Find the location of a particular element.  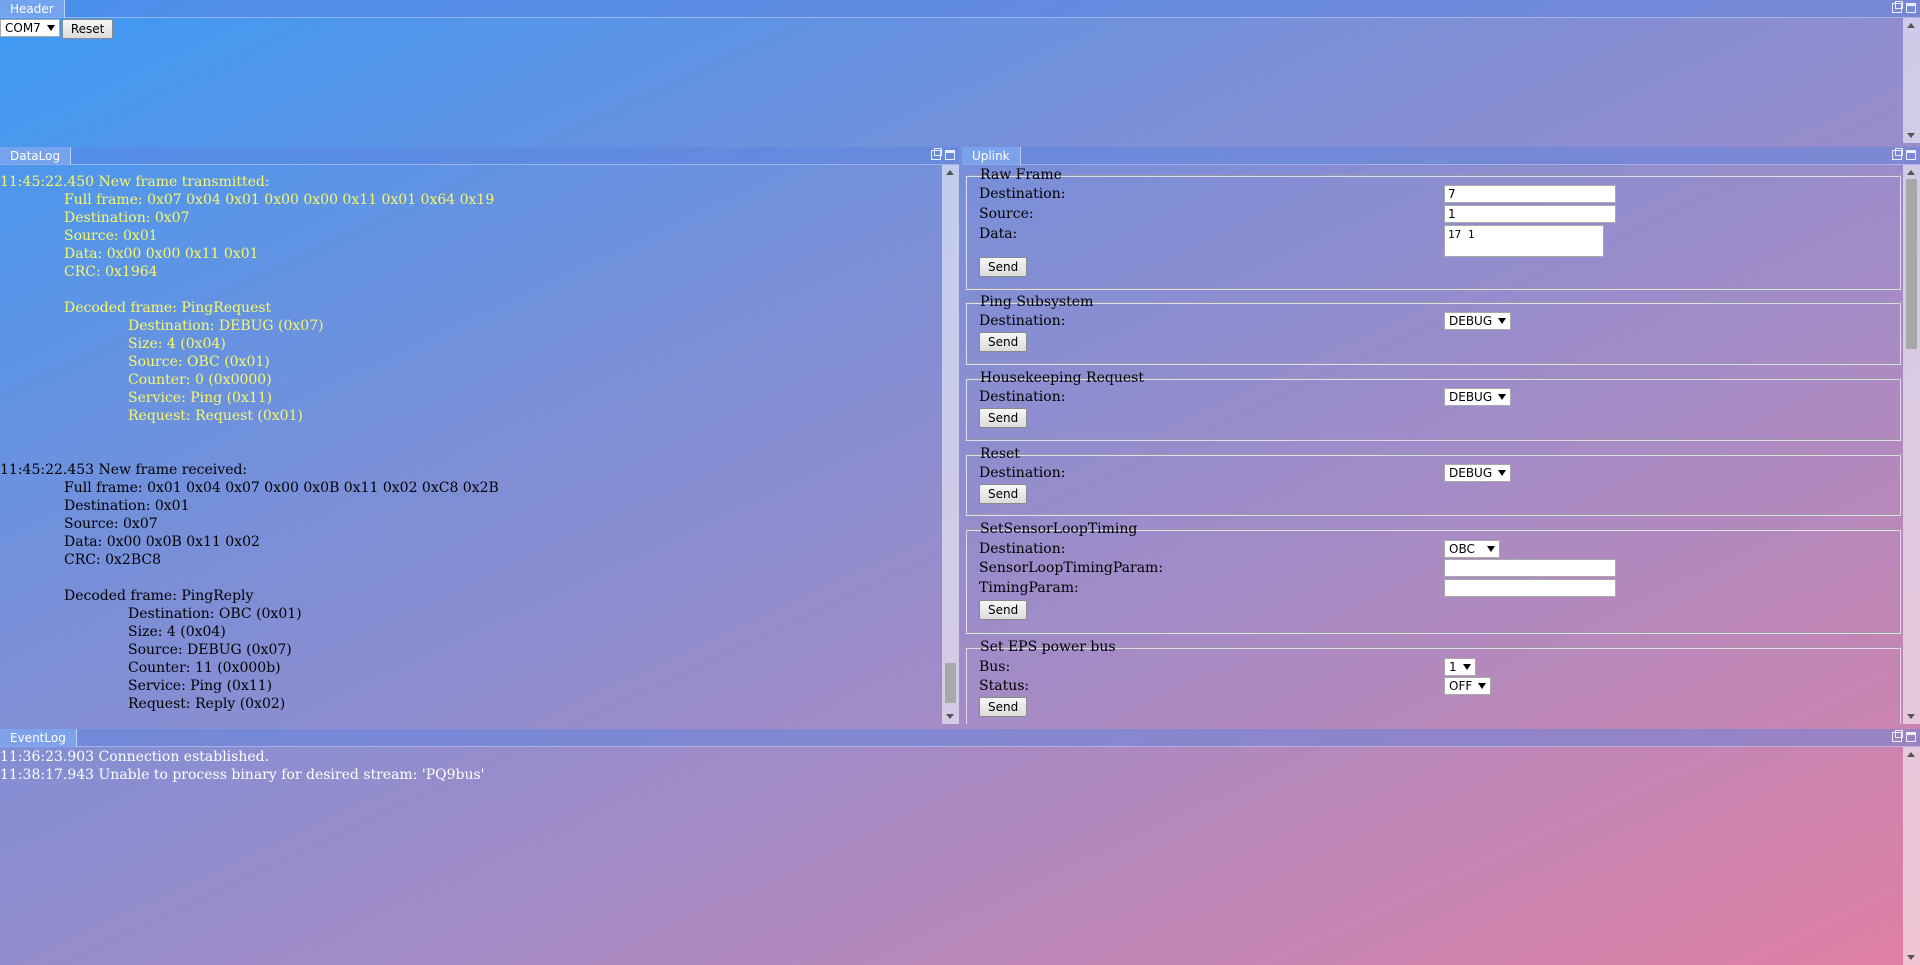

tx-decoded-source: Source: OBC (0x01) is located at coordinates (199, 362).